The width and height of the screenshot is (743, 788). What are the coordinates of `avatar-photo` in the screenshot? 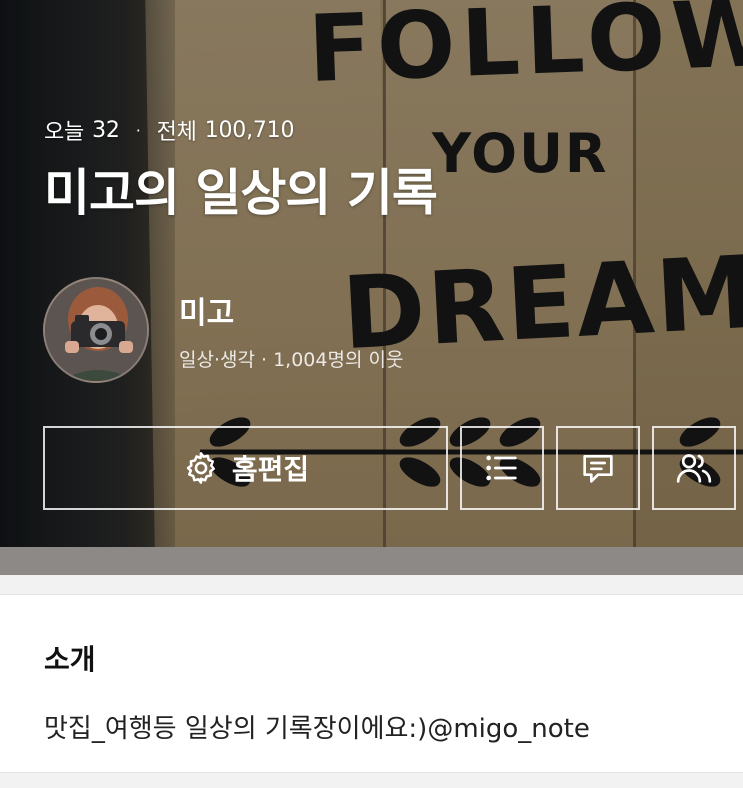 It's located at (96, 330).